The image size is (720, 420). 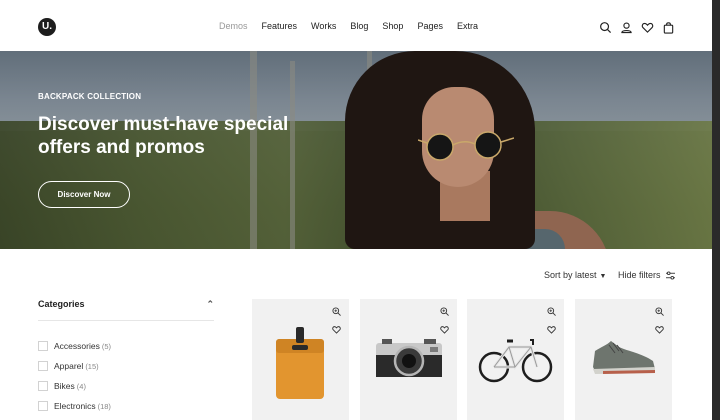 I want to click on filters-label: Hide filters, so click(x=639, y=275).